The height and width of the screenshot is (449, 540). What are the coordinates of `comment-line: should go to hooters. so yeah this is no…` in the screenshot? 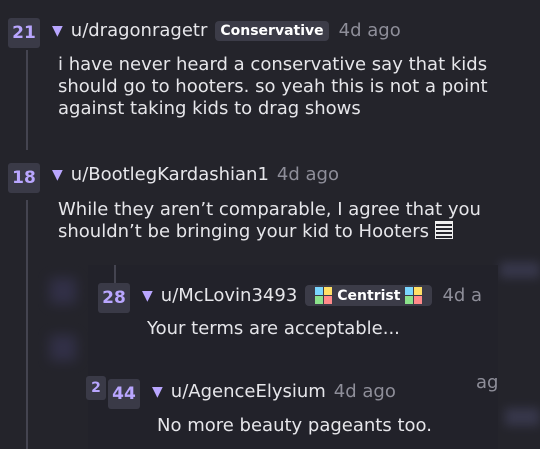 It's located at (273, 86).